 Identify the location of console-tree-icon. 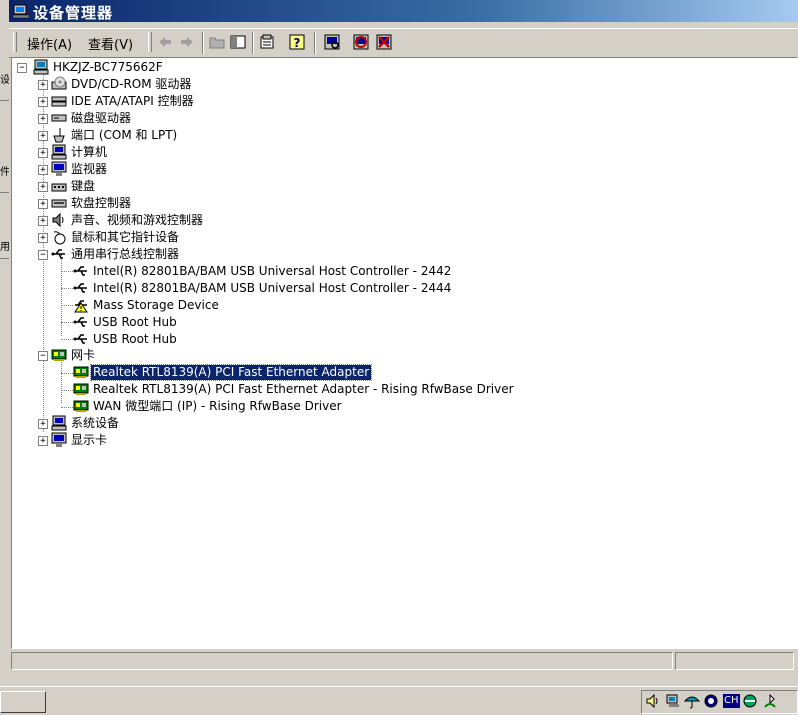
(238, 42).